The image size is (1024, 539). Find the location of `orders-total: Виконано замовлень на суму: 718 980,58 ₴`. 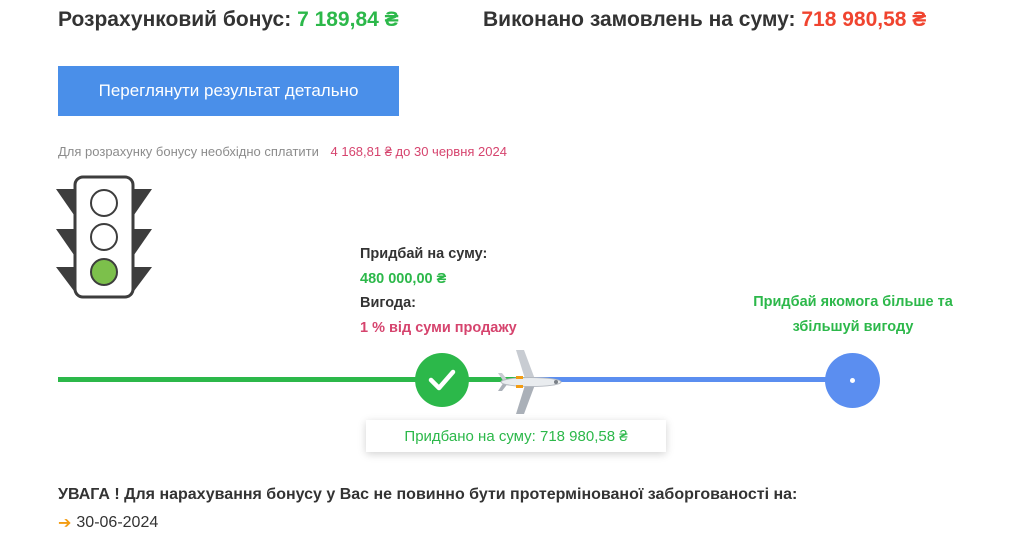

orders-total: Виконано замовлень на суму: 718 980,58 ₴ is located at coordinates (704, 20).